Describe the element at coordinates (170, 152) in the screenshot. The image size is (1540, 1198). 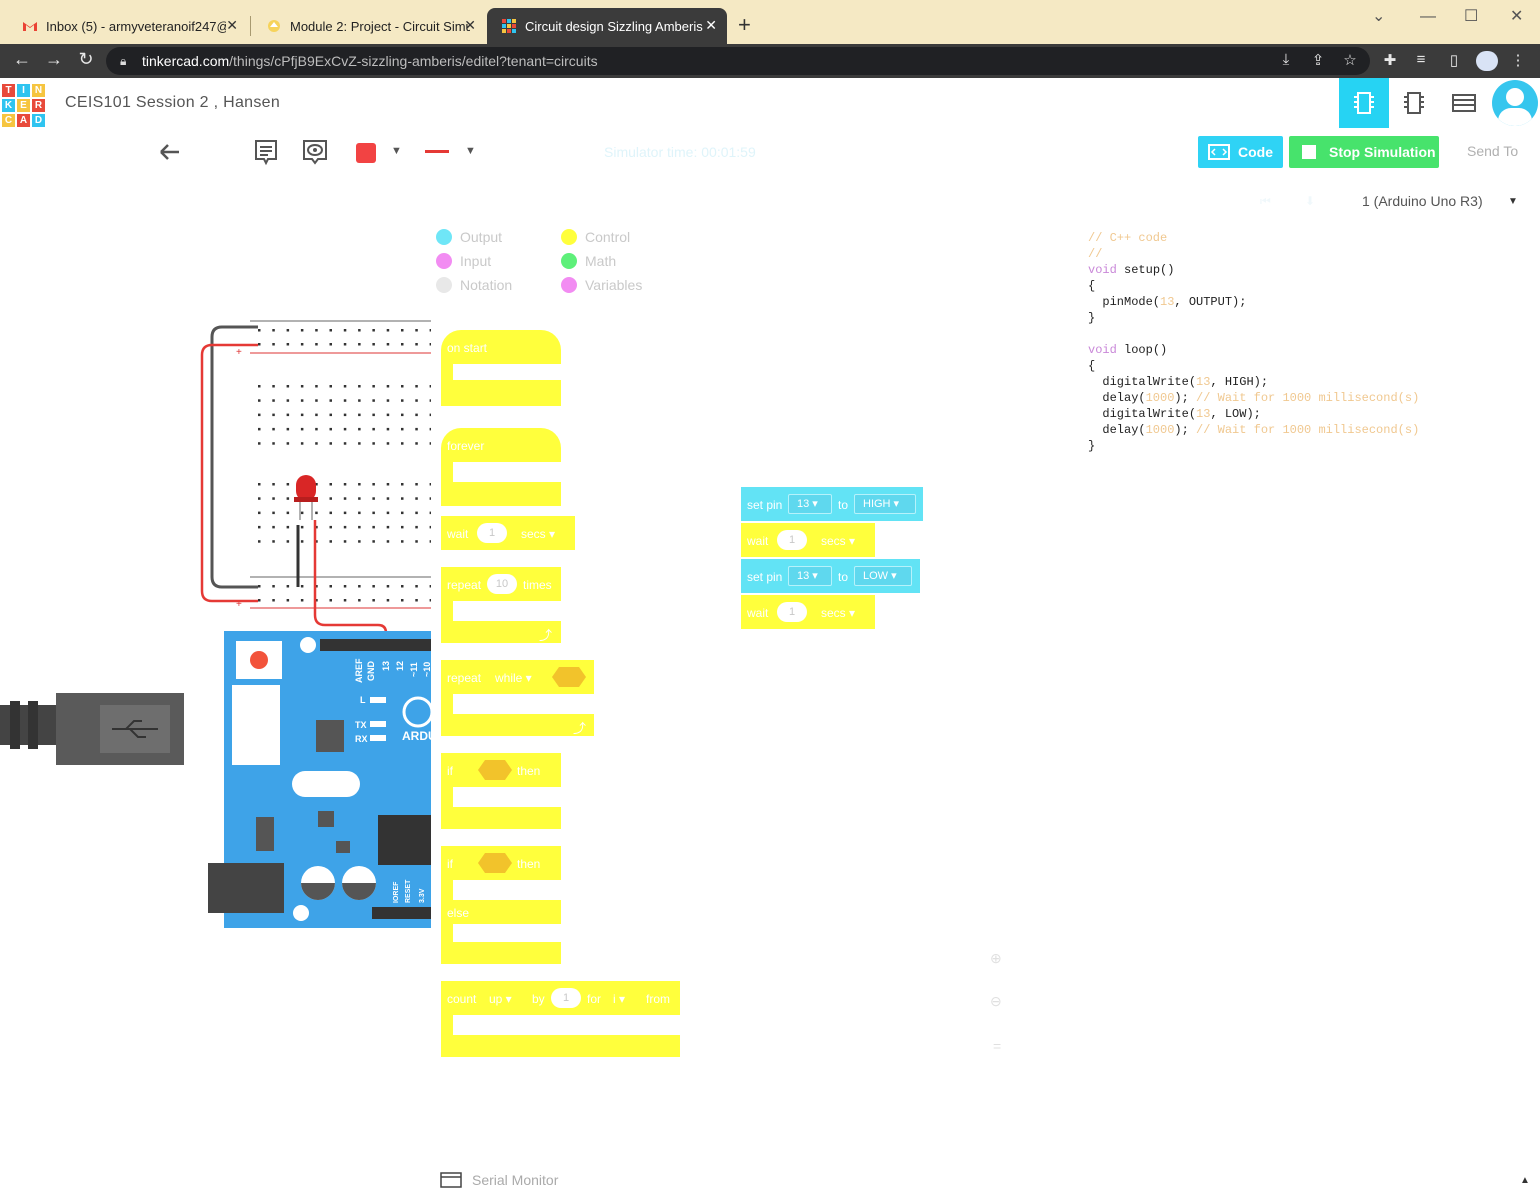
I see `undo-icon` at that location.